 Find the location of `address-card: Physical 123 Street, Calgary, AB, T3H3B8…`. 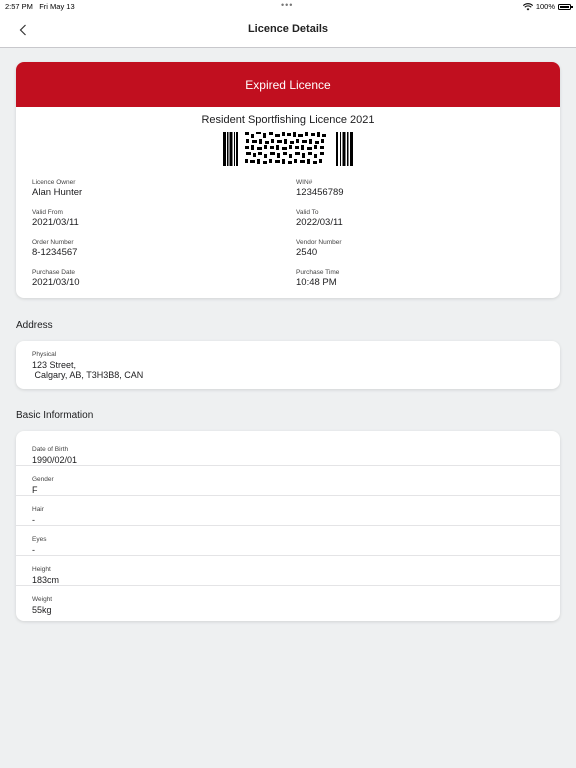

address-card: Physical 123 Street, Calgary, AB, T3H3B8… is located at coordinates (288, 365).